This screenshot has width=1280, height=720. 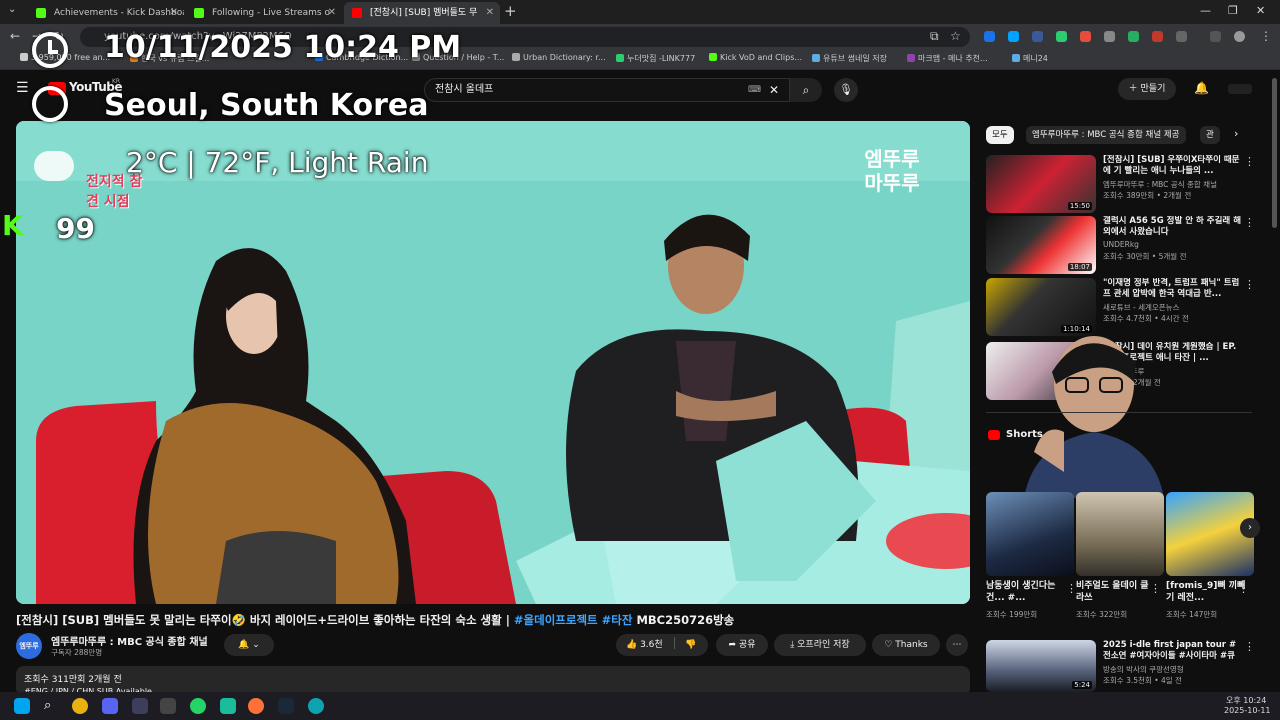 I want to click on channel-avatar: 엠뚜루, so click(x=29, y=646).